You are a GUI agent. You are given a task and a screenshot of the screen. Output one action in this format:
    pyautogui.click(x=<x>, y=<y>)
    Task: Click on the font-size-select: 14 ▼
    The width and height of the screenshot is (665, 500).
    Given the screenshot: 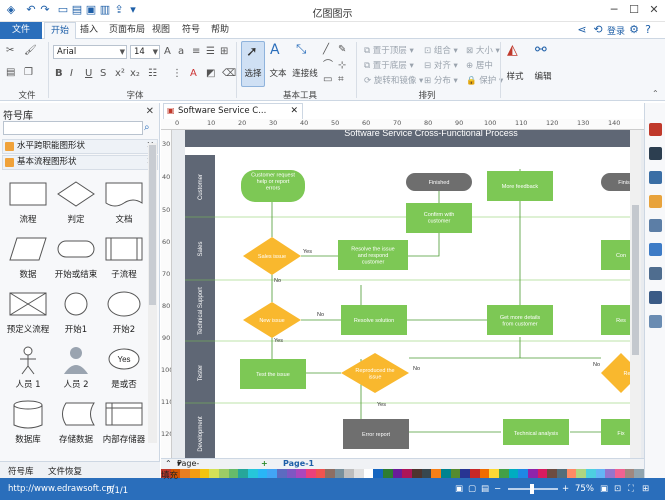 What is the action you would take?
    pyautogui.click(x=145, y=52)
    